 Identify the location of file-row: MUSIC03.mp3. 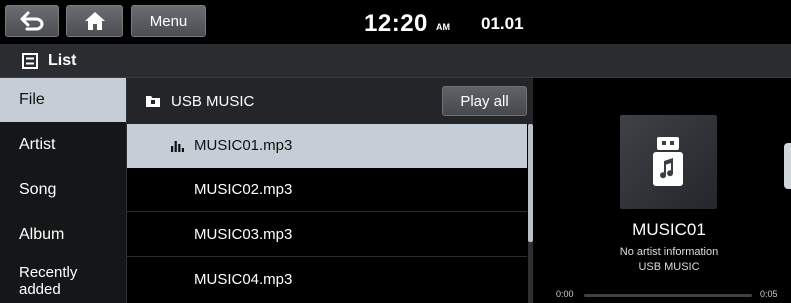
(327, 235).